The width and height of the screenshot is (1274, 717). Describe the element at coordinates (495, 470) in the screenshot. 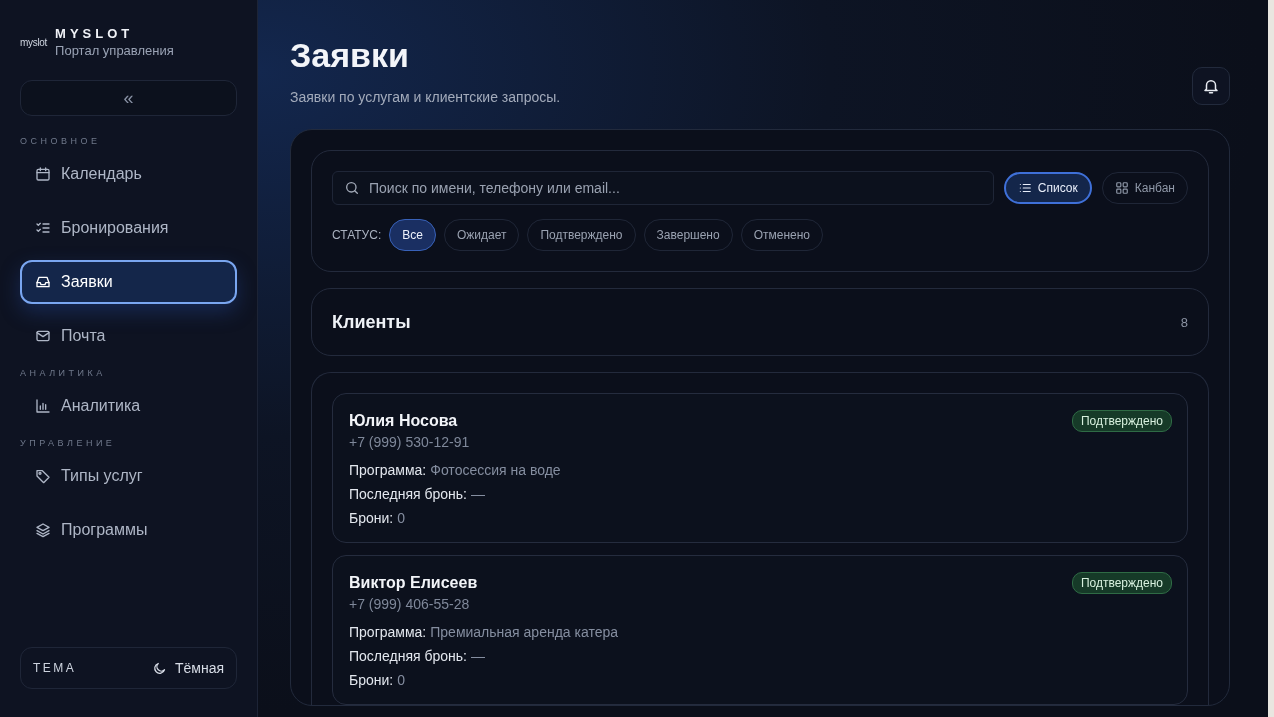

I see `field-value: Фотосессия на воде` at that location.